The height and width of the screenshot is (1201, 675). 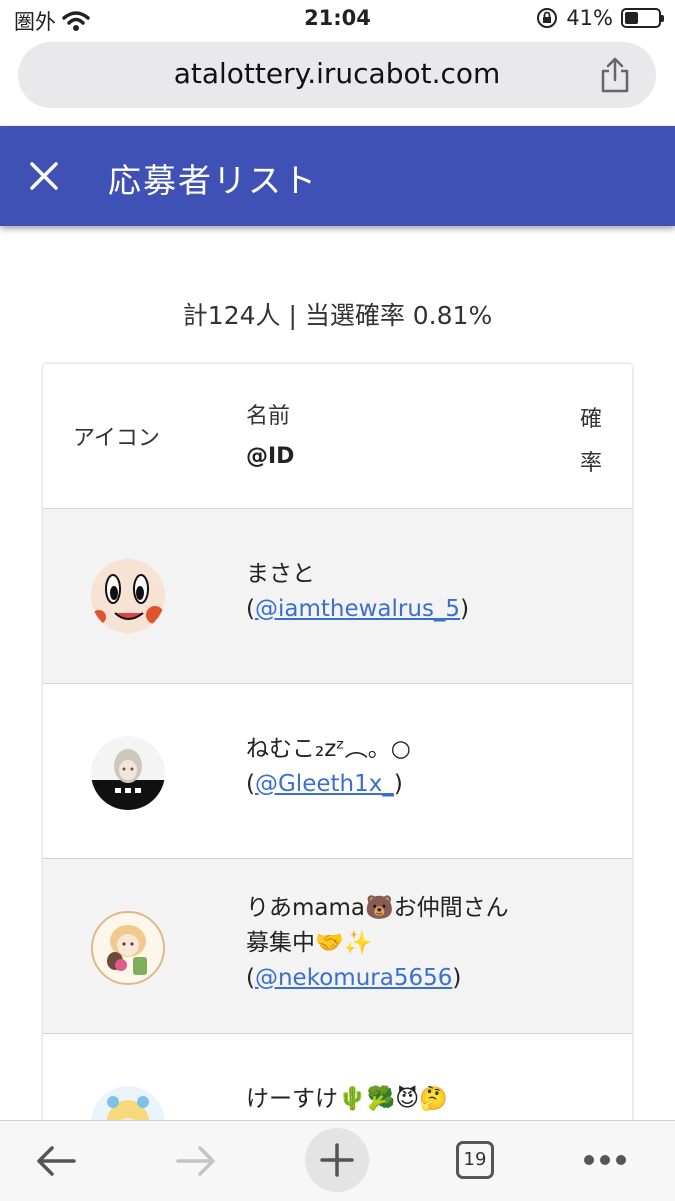 I want to click on battery-icon, so click(x=642, y=18).